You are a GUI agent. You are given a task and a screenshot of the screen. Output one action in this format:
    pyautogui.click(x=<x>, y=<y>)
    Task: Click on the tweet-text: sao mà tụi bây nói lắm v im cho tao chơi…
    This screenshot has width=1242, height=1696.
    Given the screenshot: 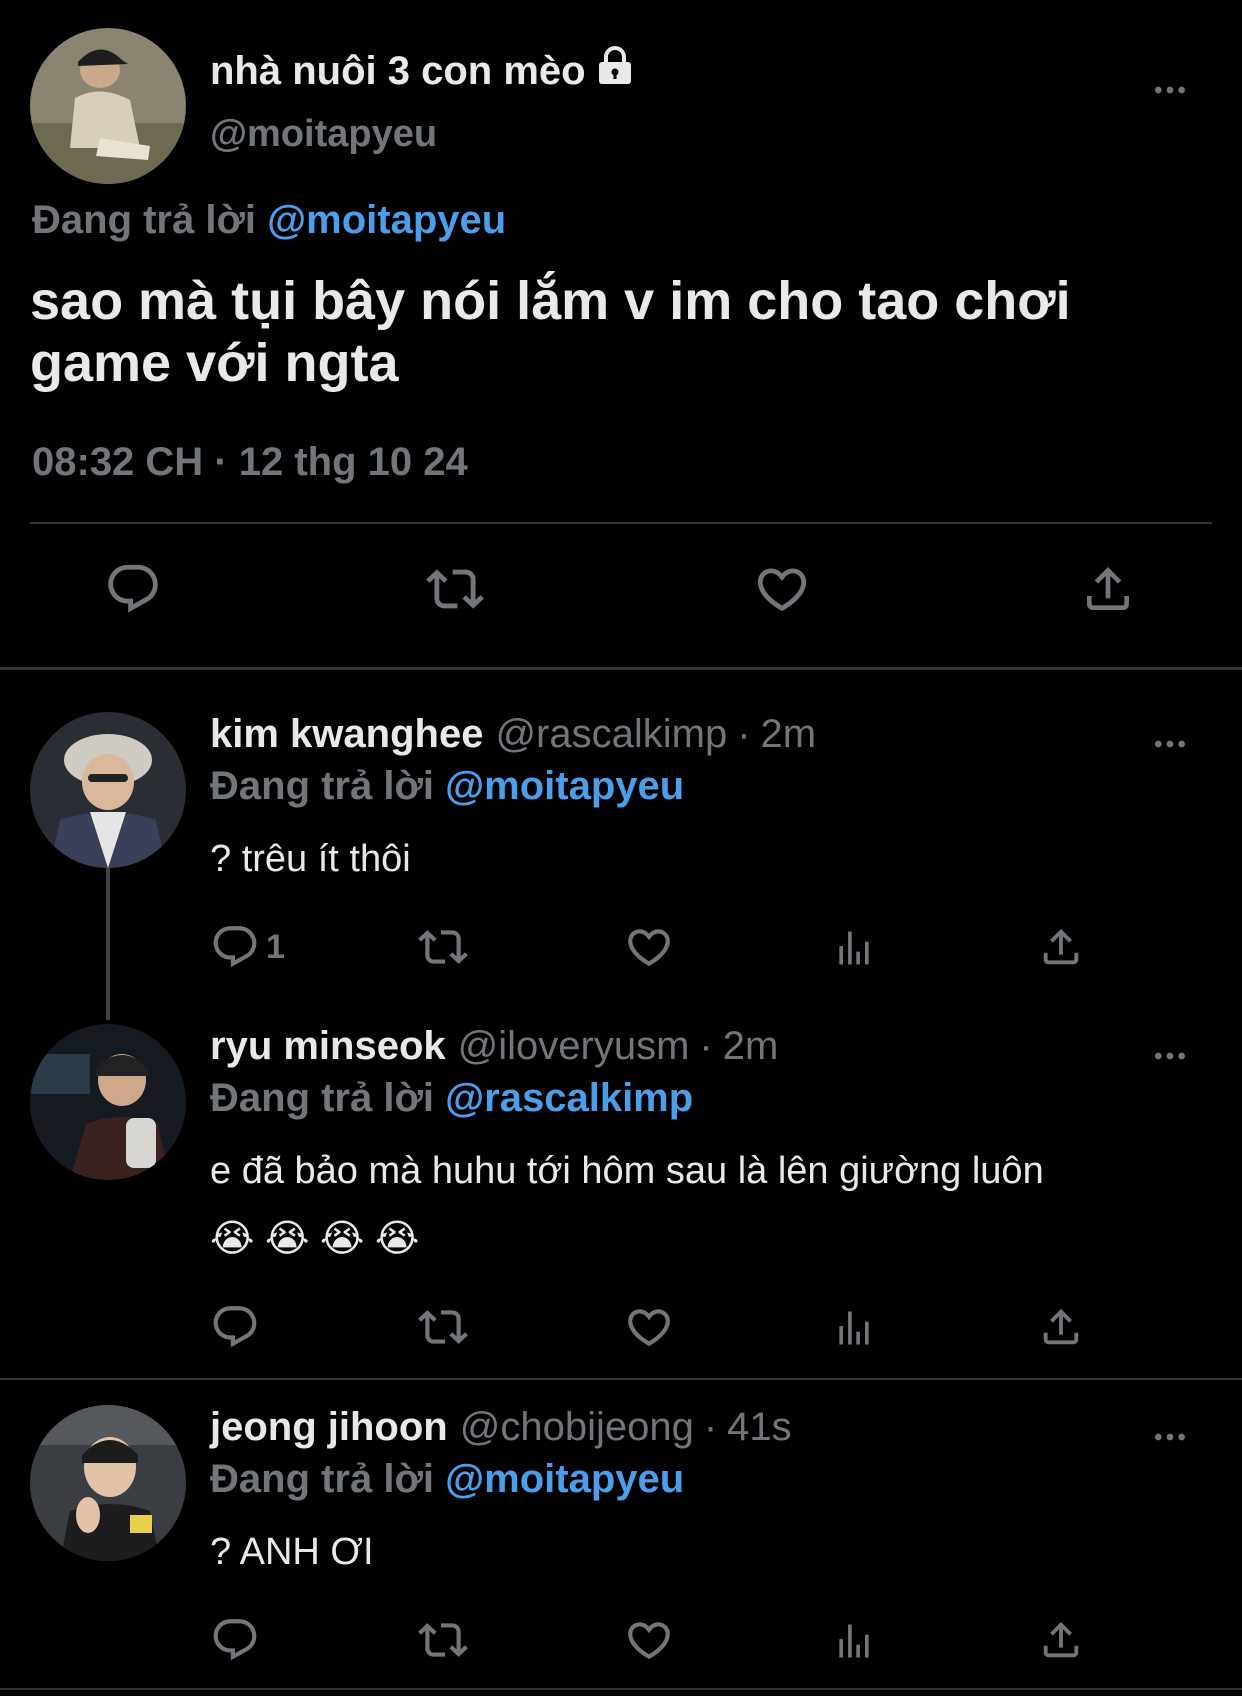 What is the action you would take?
    pyautogui.click(x=550, y=332)
    